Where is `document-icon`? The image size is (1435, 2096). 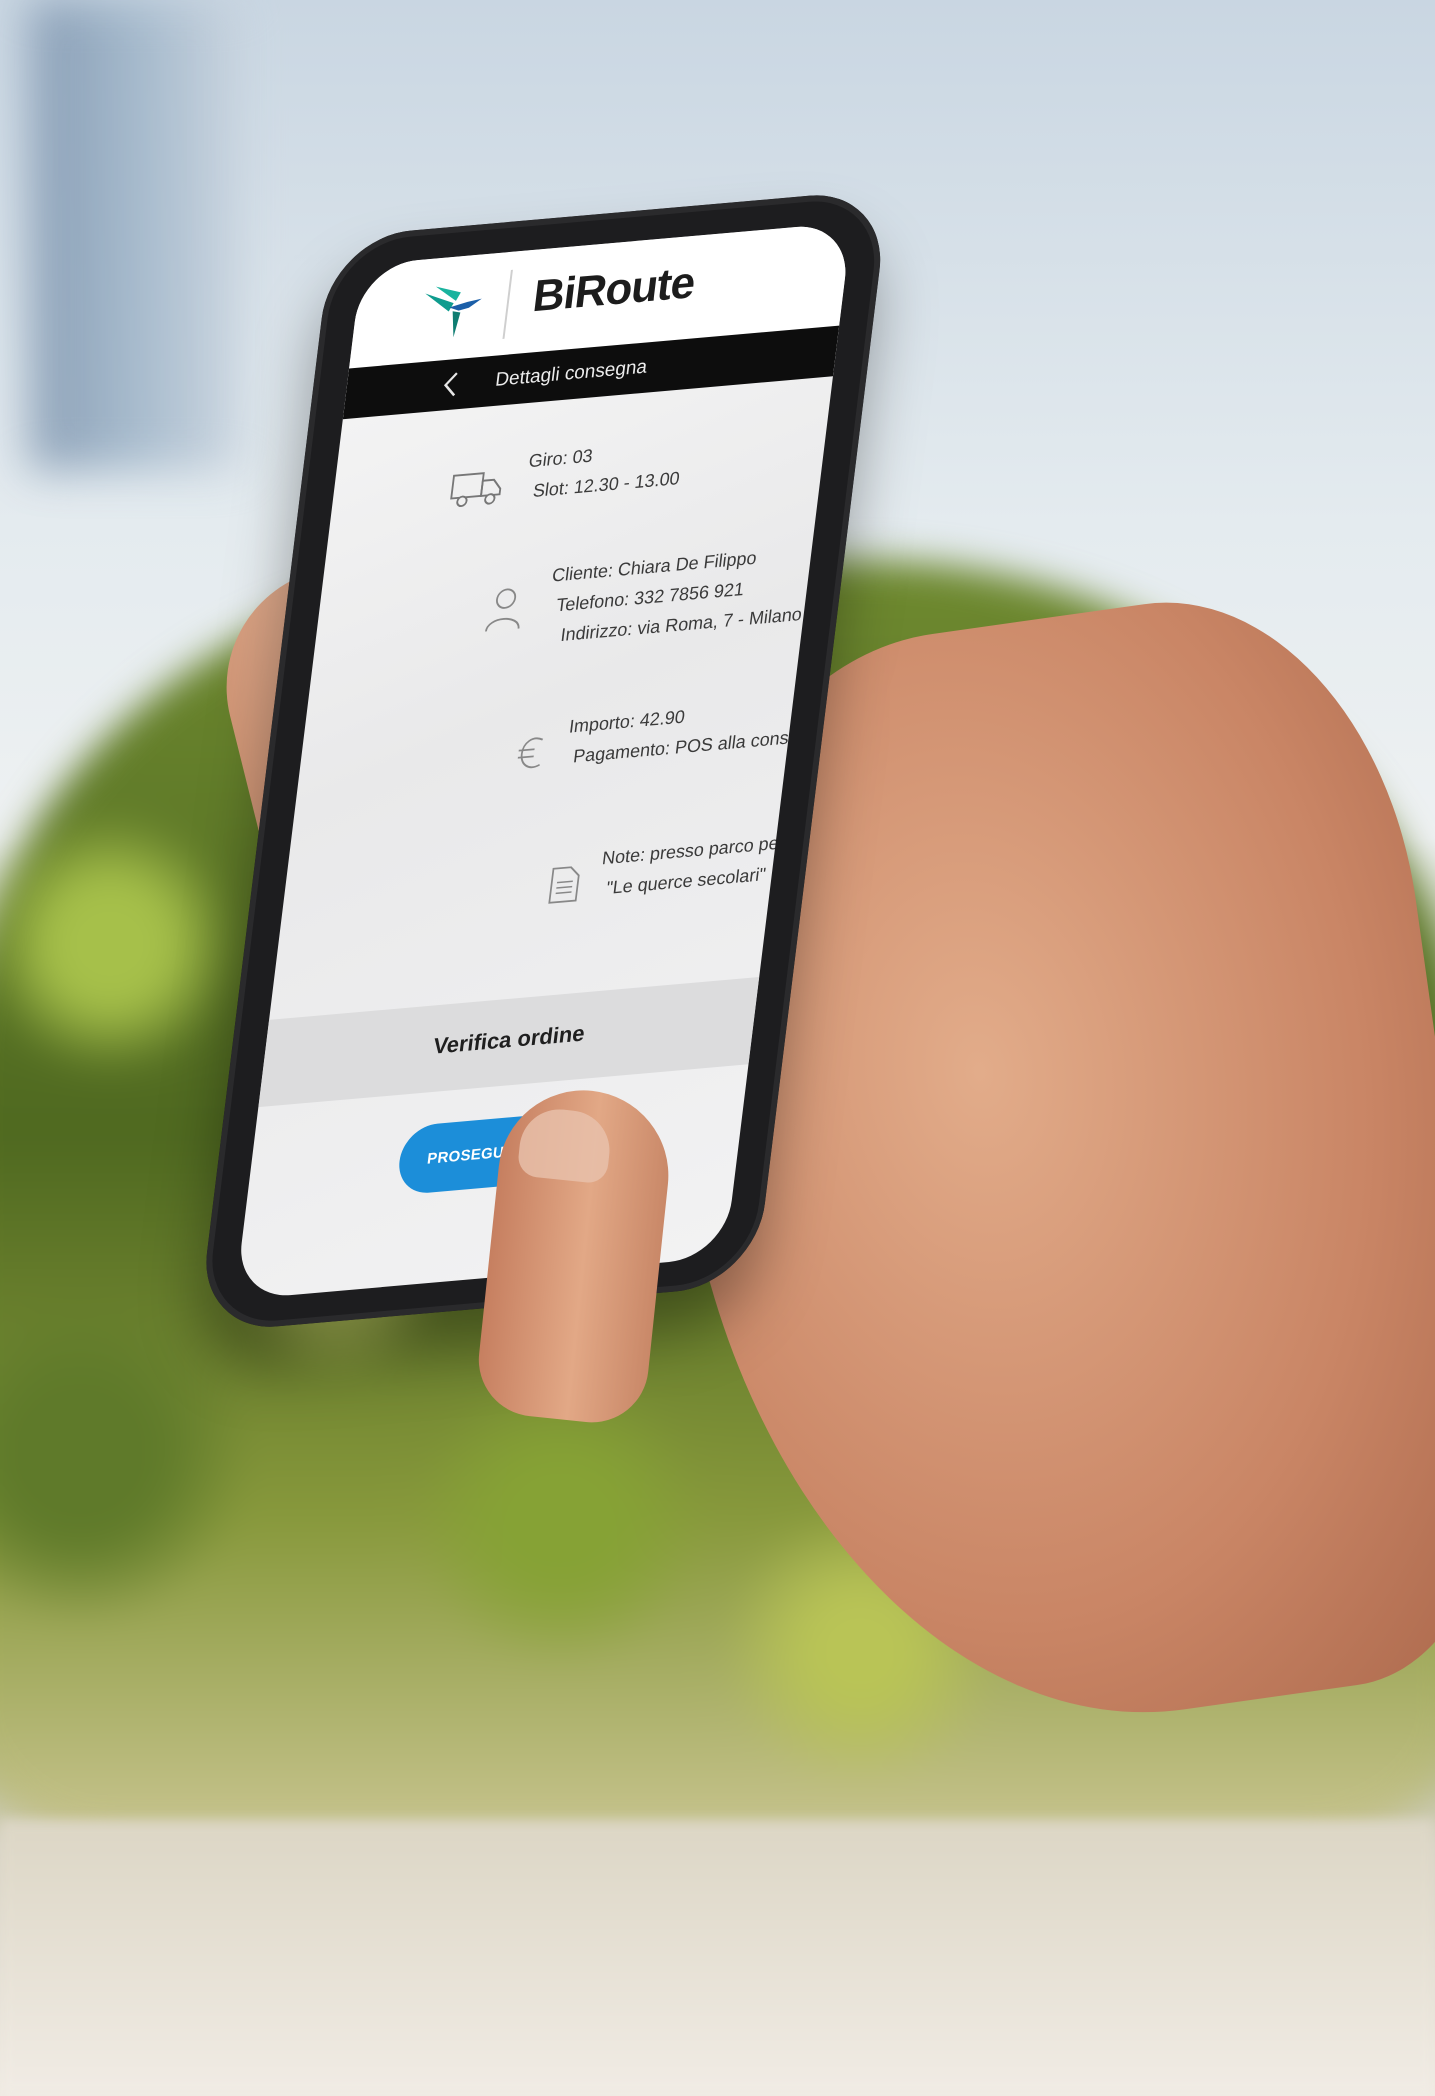
document-icon is located at coordinates (564, 885).